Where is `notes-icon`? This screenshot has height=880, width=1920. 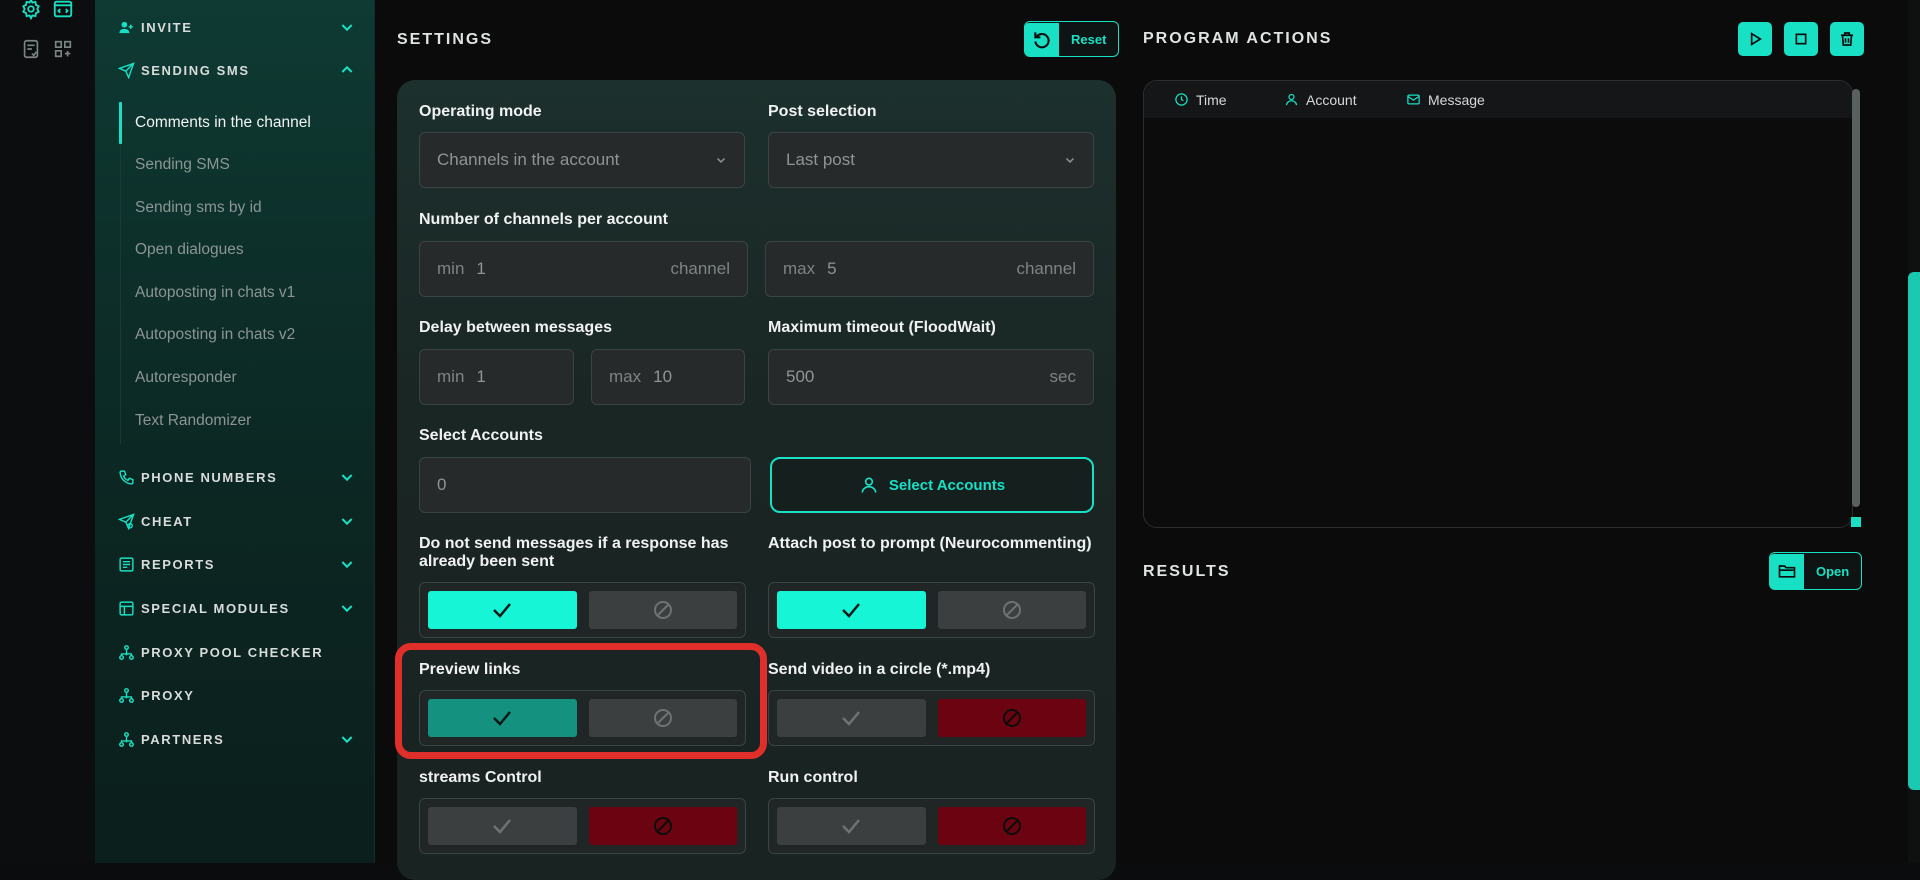 notes-icon is located at coordinates (31, 49).